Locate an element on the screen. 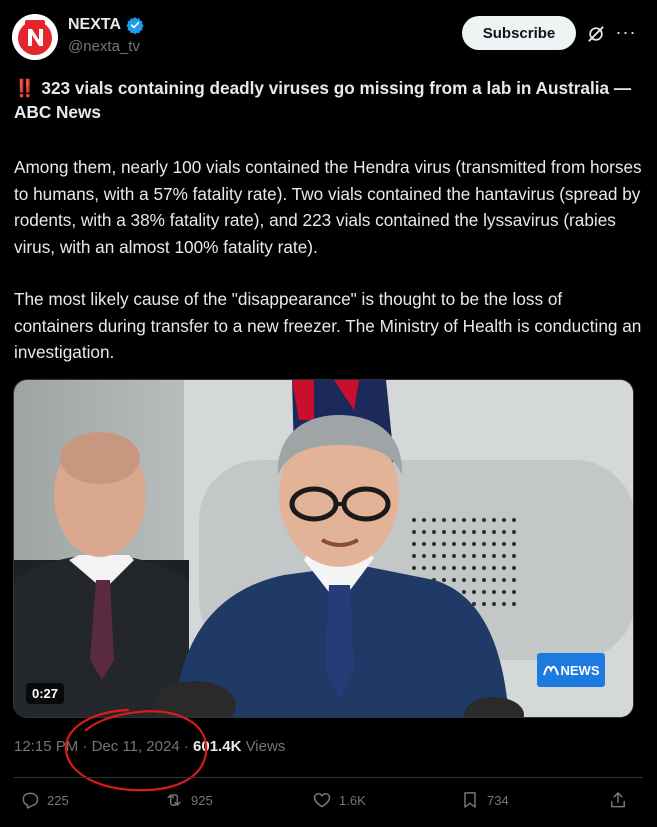 This screenshot has height=827, width=657. like-button: 1.6K is located at coordinates (339, 800).